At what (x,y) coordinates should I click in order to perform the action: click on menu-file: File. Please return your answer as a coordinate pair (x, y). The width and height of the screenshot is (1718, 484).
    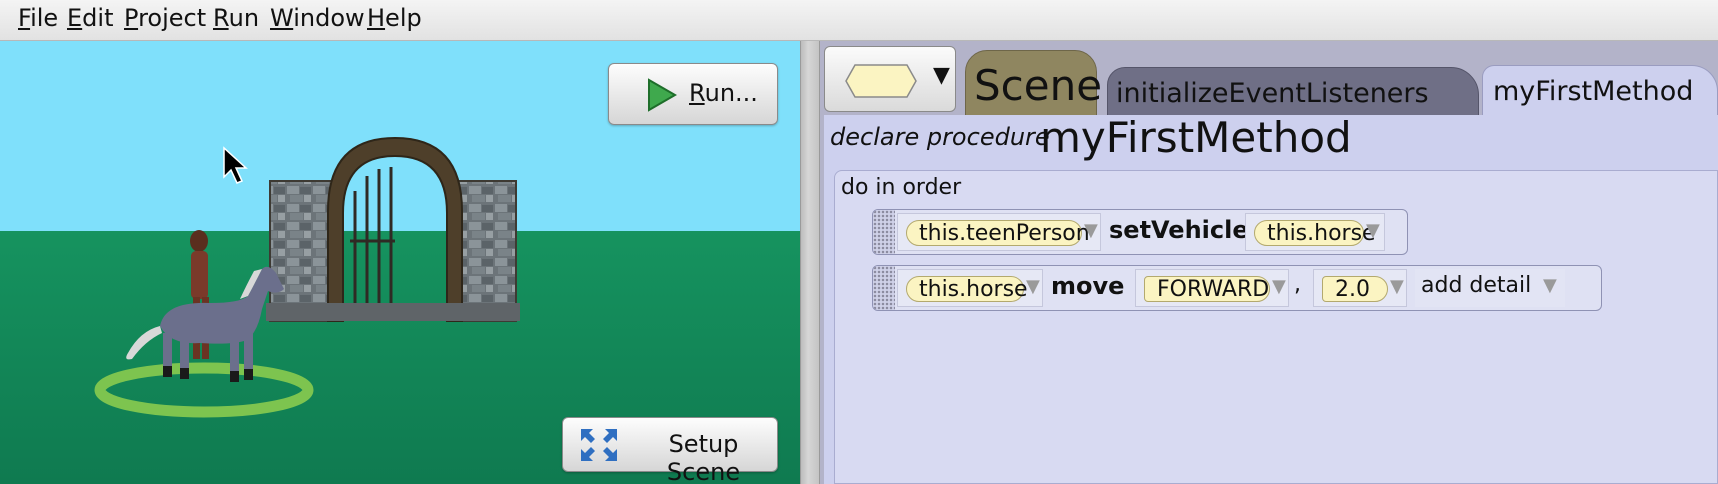
    Looking at the image, I should click on (38, 18).